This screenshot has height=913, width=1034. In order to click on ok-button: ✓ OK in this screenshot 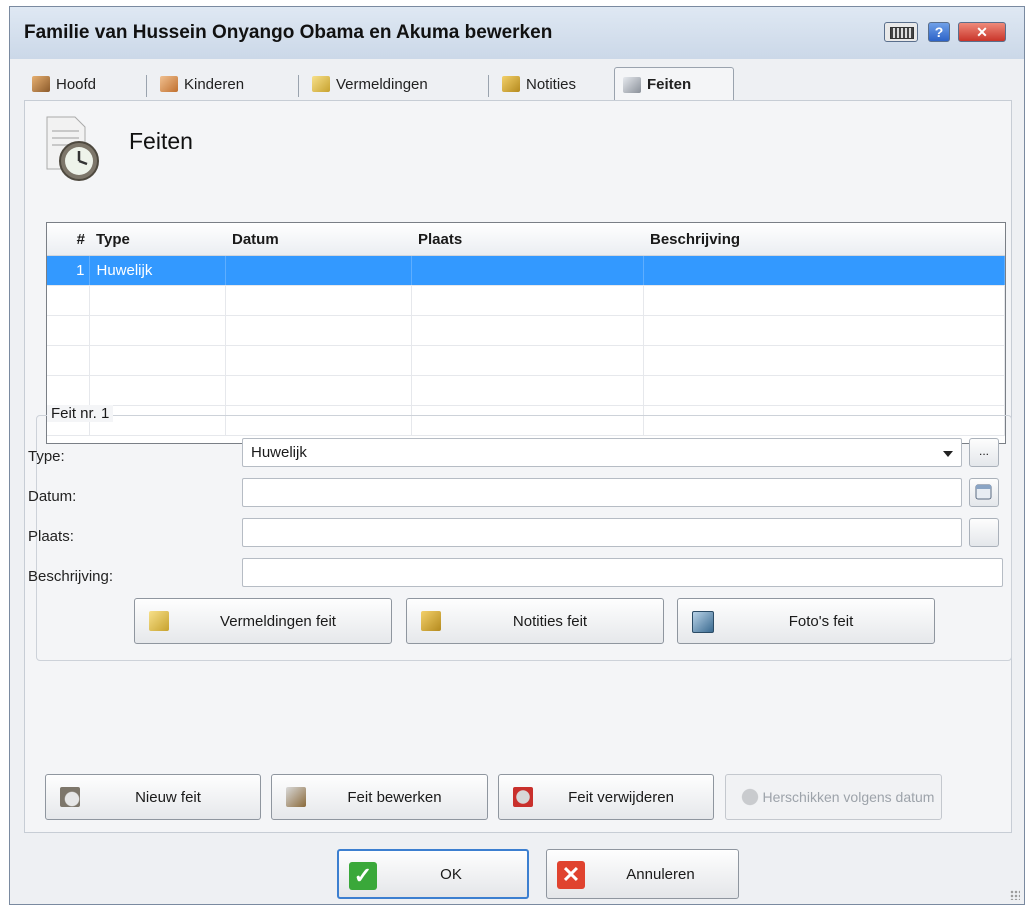, I will do `click(433, 874)`.